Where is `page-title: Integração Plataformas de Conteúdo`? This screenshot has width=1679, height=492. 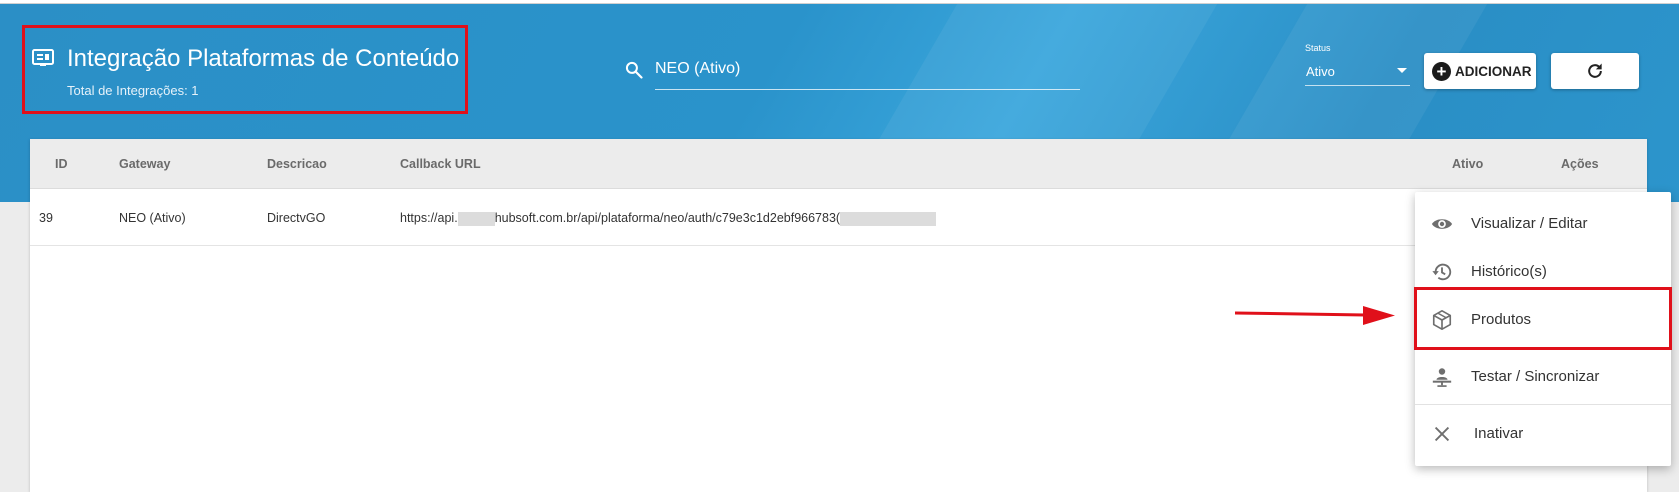
page-title: Integração Plataformas de Conteúdo is located at coordinates (263, 58).